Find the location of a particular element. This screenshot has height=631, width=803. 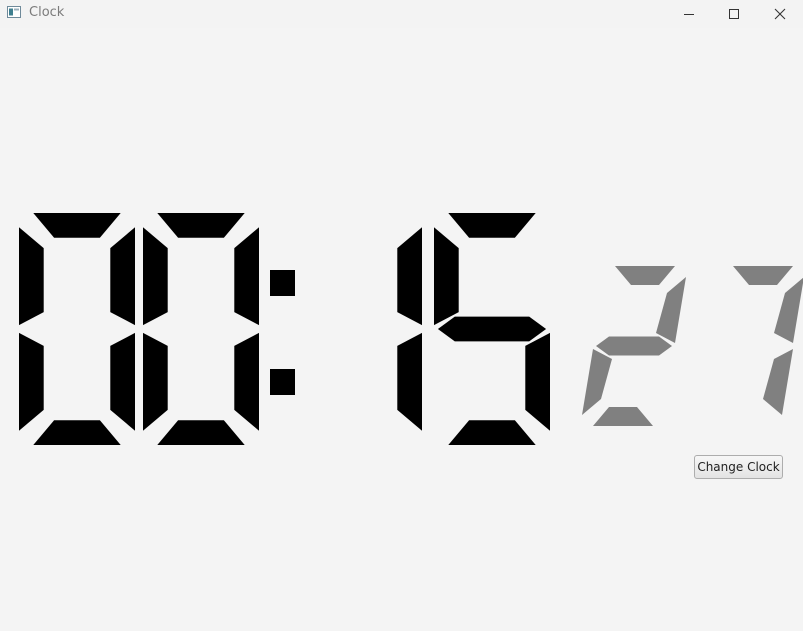

hours-digit-1-segment-e is located at coordinates (31, 381).